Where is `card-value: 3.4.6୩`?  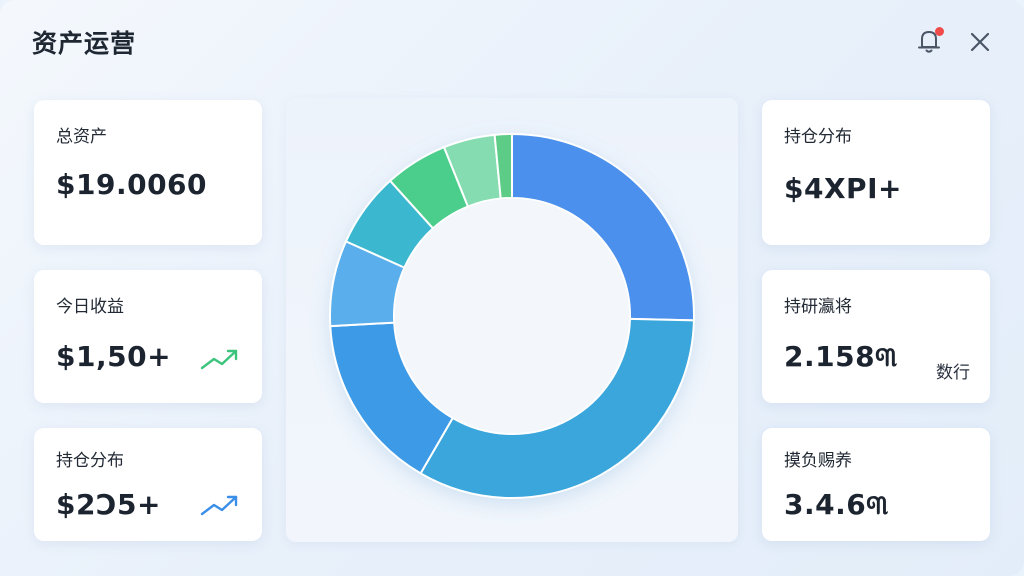 card-value: 3.4.6୩ is located at coordinates (836, 504).